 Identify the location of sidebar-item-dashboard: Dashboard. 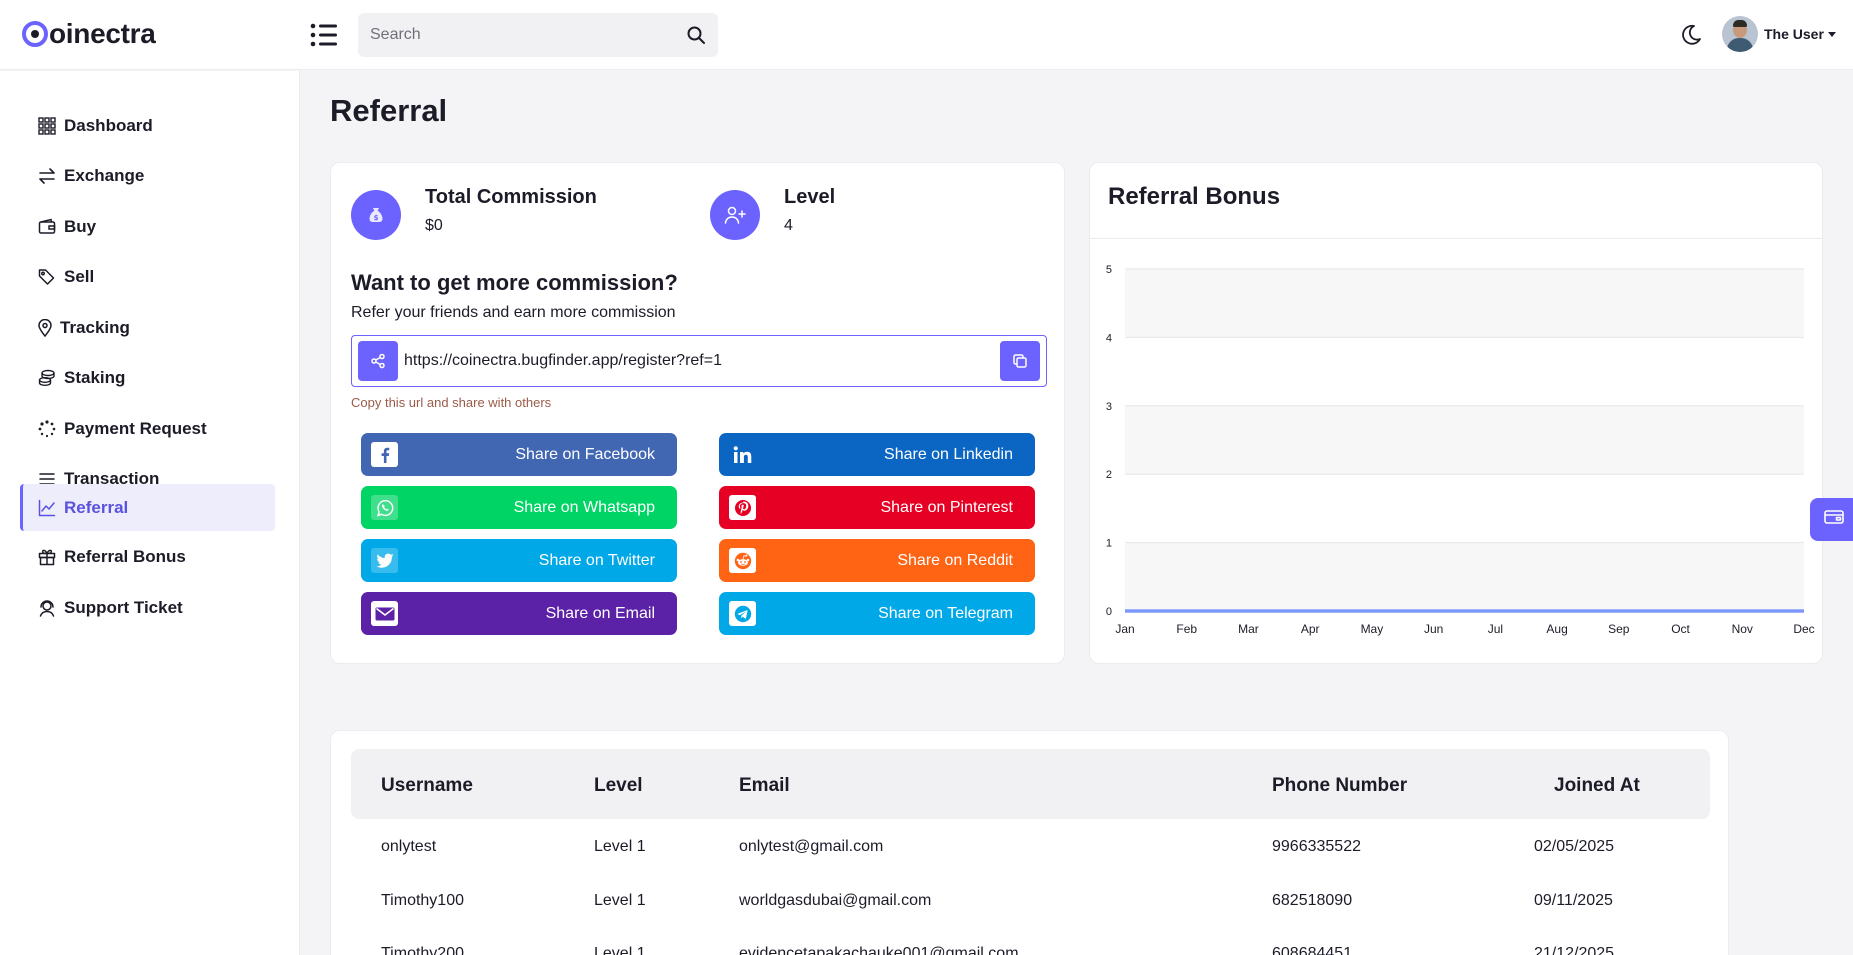
(147, 126).